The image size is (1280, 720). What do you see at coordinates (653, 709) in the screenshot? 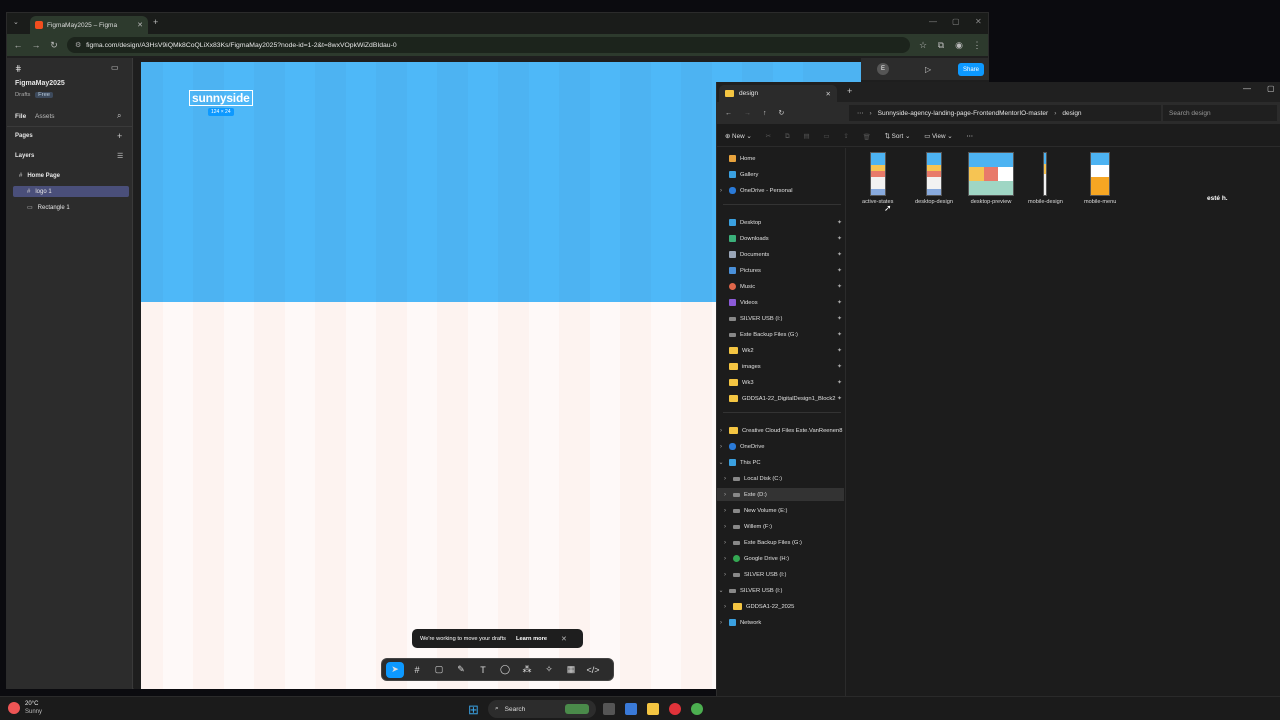
I see `file-explorer-icon` at bounding box center [653, 709].